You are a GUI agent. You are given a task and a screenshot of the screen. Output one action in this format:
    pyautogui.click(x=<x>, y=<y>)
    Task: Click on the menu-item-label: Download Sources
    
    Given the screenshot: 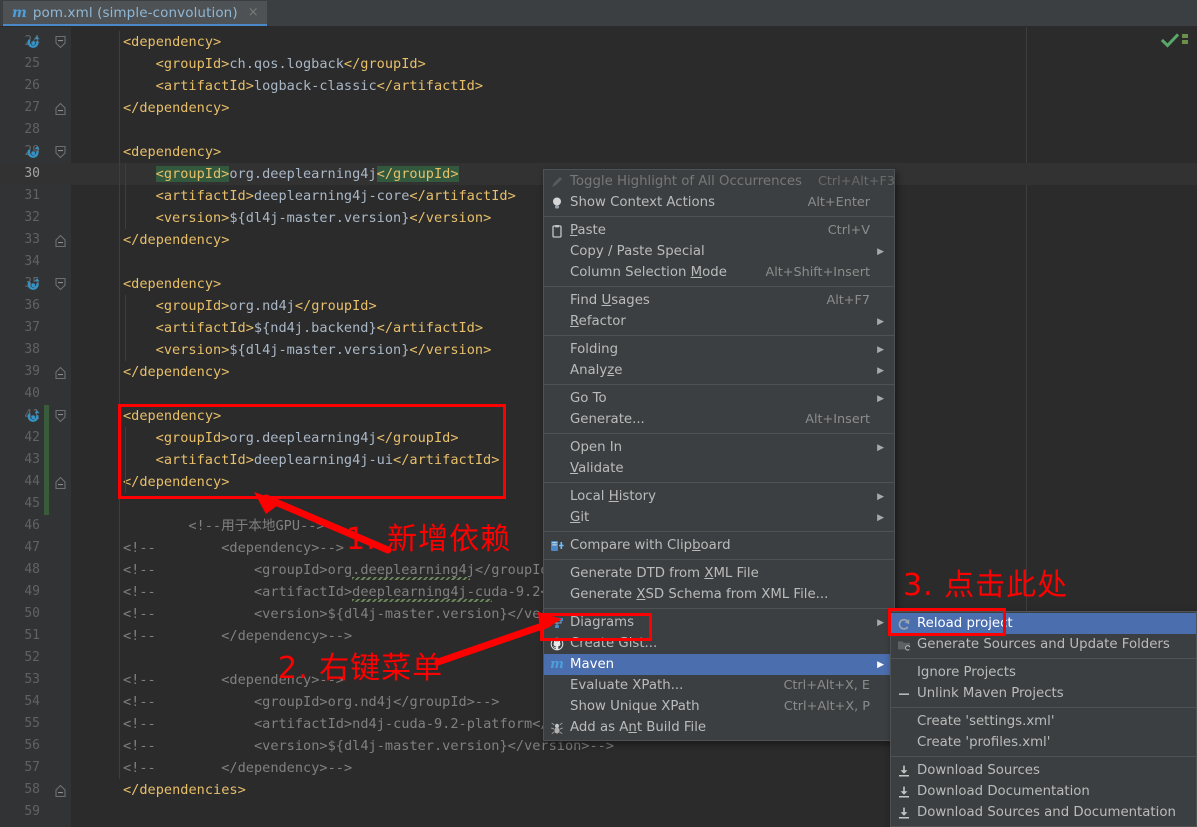 What is the action you would take?
    pyautogui.click(x=978, y=770)
    